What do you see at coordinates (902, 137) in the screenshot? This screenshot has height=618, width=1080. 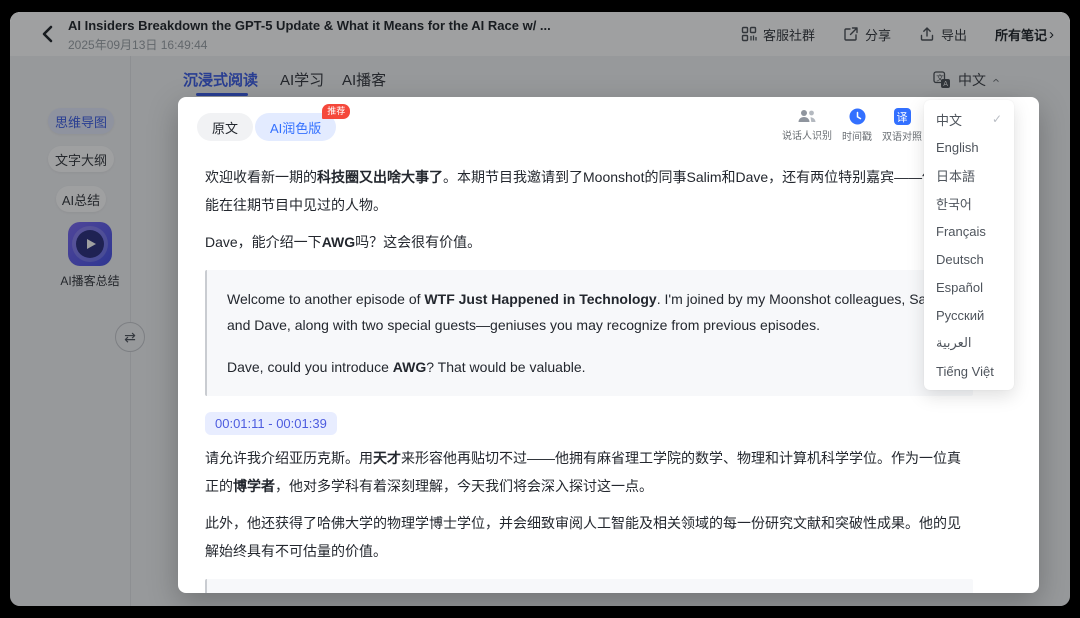 I see `bilingual-label: 双语对照` at bounding box center [902, 137].